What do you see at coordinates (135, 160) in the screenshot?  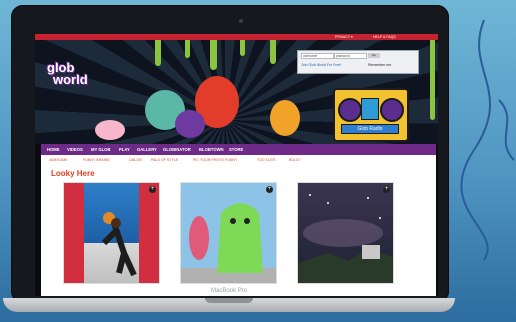 I see `subnav-liblob: LIBLOB` at bounding box center [135, 160].